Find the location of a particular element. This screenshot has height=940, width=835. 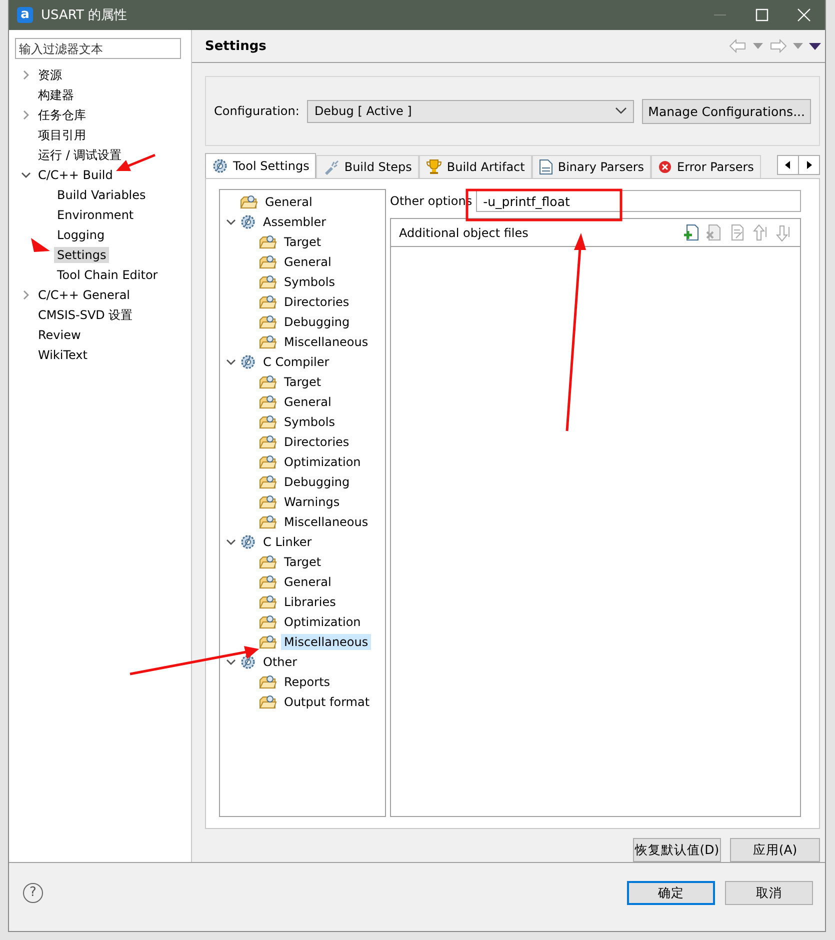

other-options-field: -u_printf_float is located at coordinates (638, 201).